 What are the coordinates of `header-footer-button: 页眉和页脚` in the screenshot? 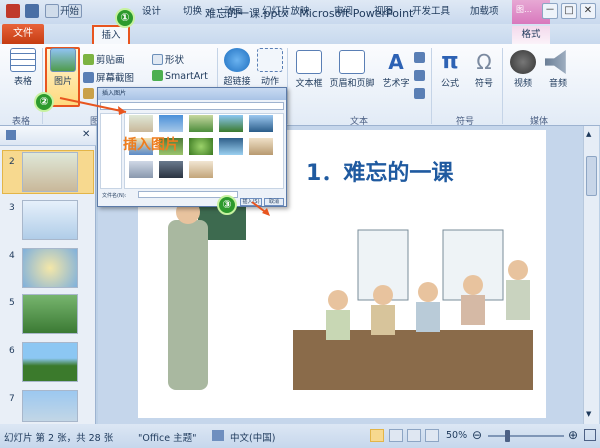 It's located at (352, 69).